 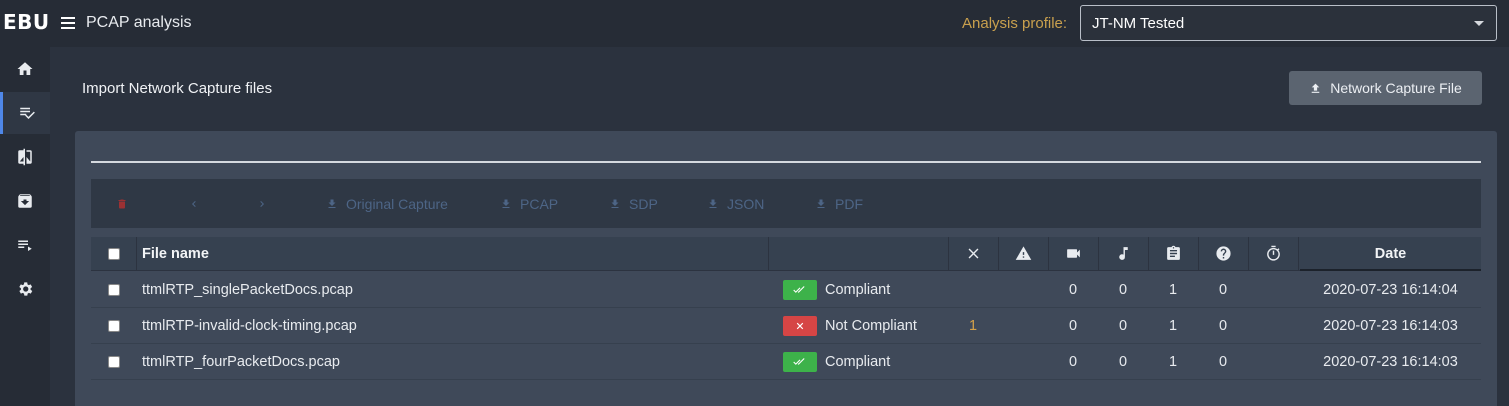 I want to click on sidebar-item-pcaps, so click(x=25, y=113).